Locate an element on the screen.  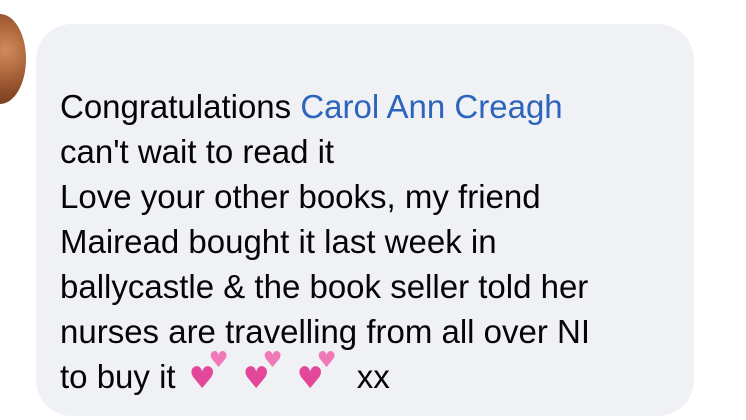
comment-signoff: xx is located at coordinates (373, 376).